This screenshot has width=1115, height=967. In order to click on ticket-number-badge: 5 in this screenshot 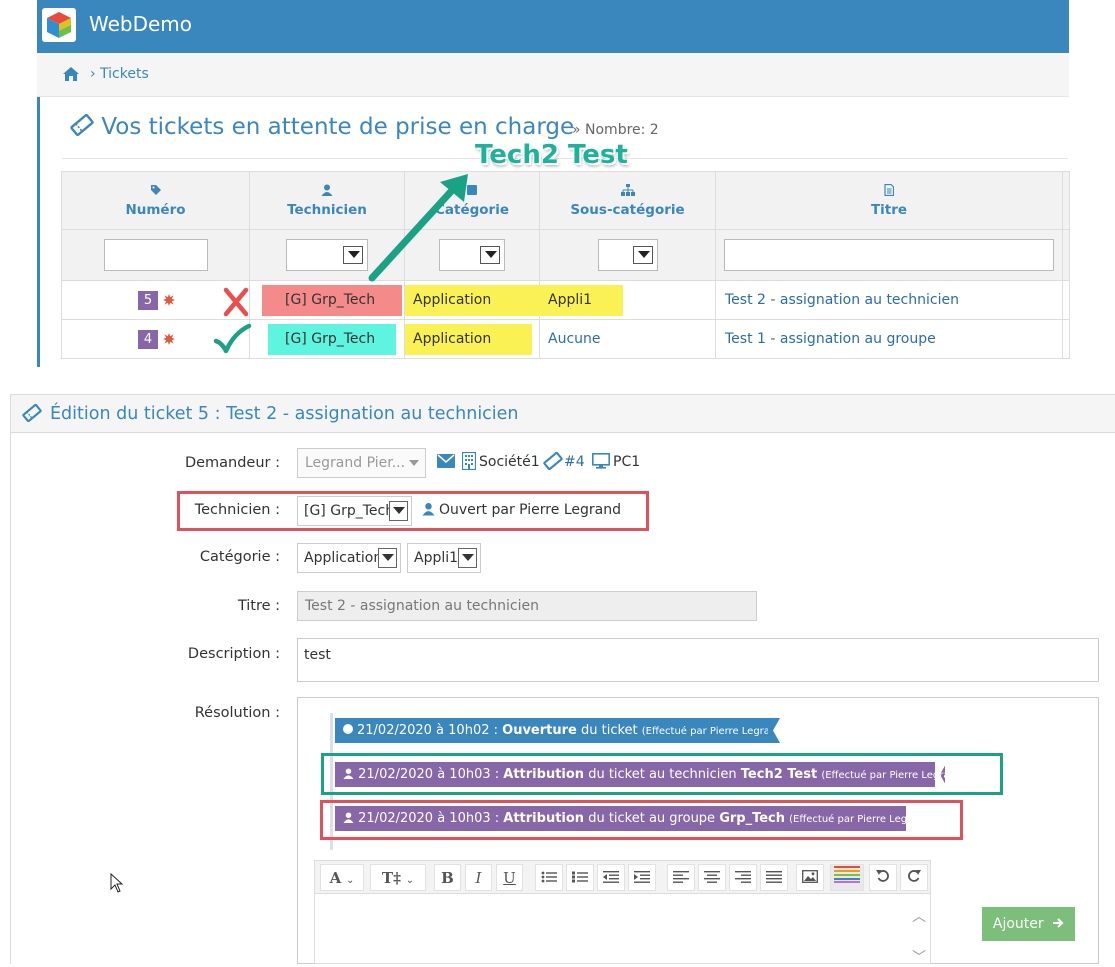, I will do `click(148, 300)`.